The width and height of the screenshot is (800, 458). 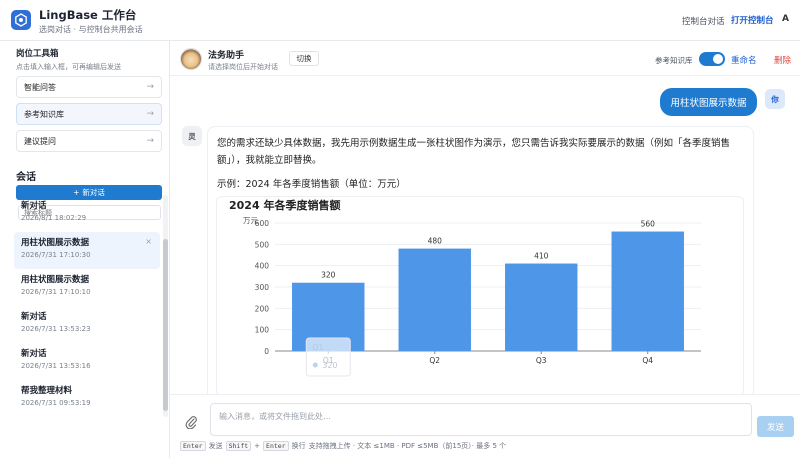 What do you see at coordinates (541, 256) in the screenshot?
I see `bar-value-label: 410` at bounding box center [541, 256].